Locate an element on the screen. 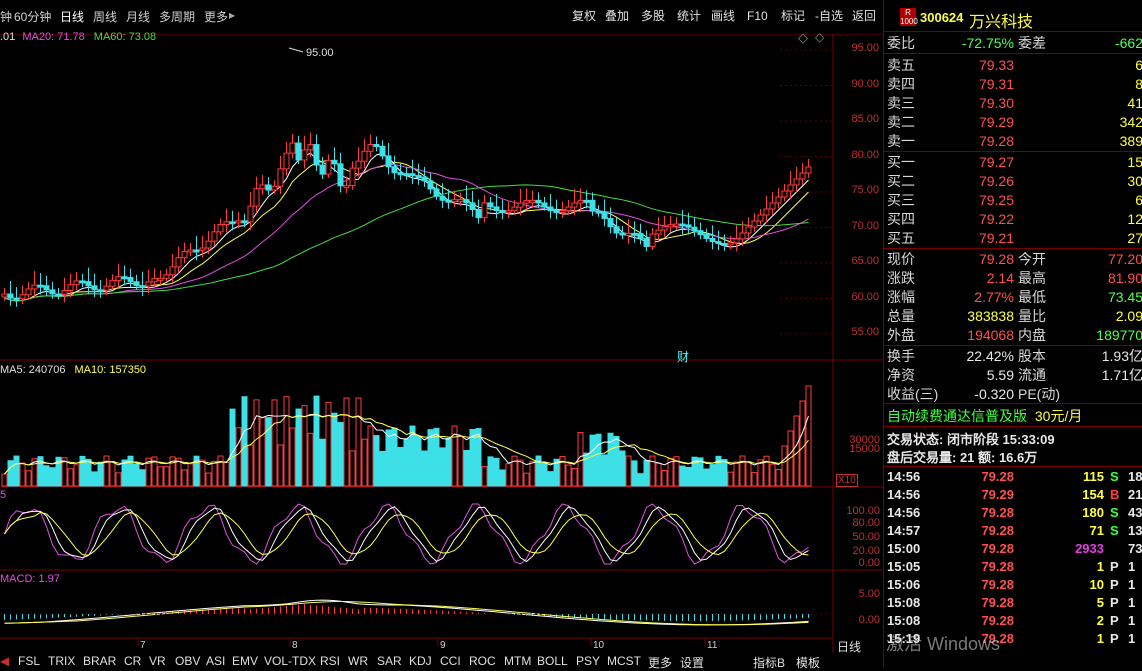 The height and width of the screenshot is (671, 1142). period-60min: 60分钟 is located at coordinates (32, 16).